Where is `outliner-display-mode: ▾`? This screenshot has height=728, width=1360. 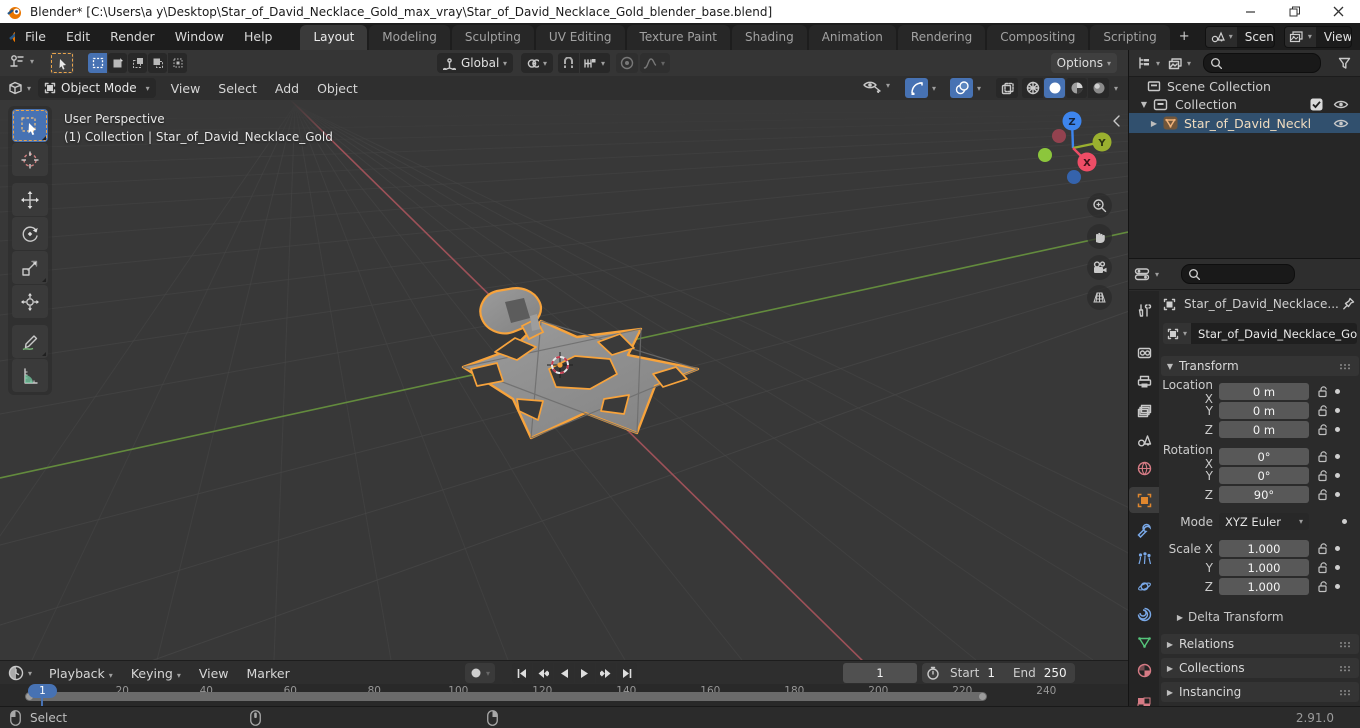
outliner-display-mode: ▾ is located at coordinates (1179, 63).